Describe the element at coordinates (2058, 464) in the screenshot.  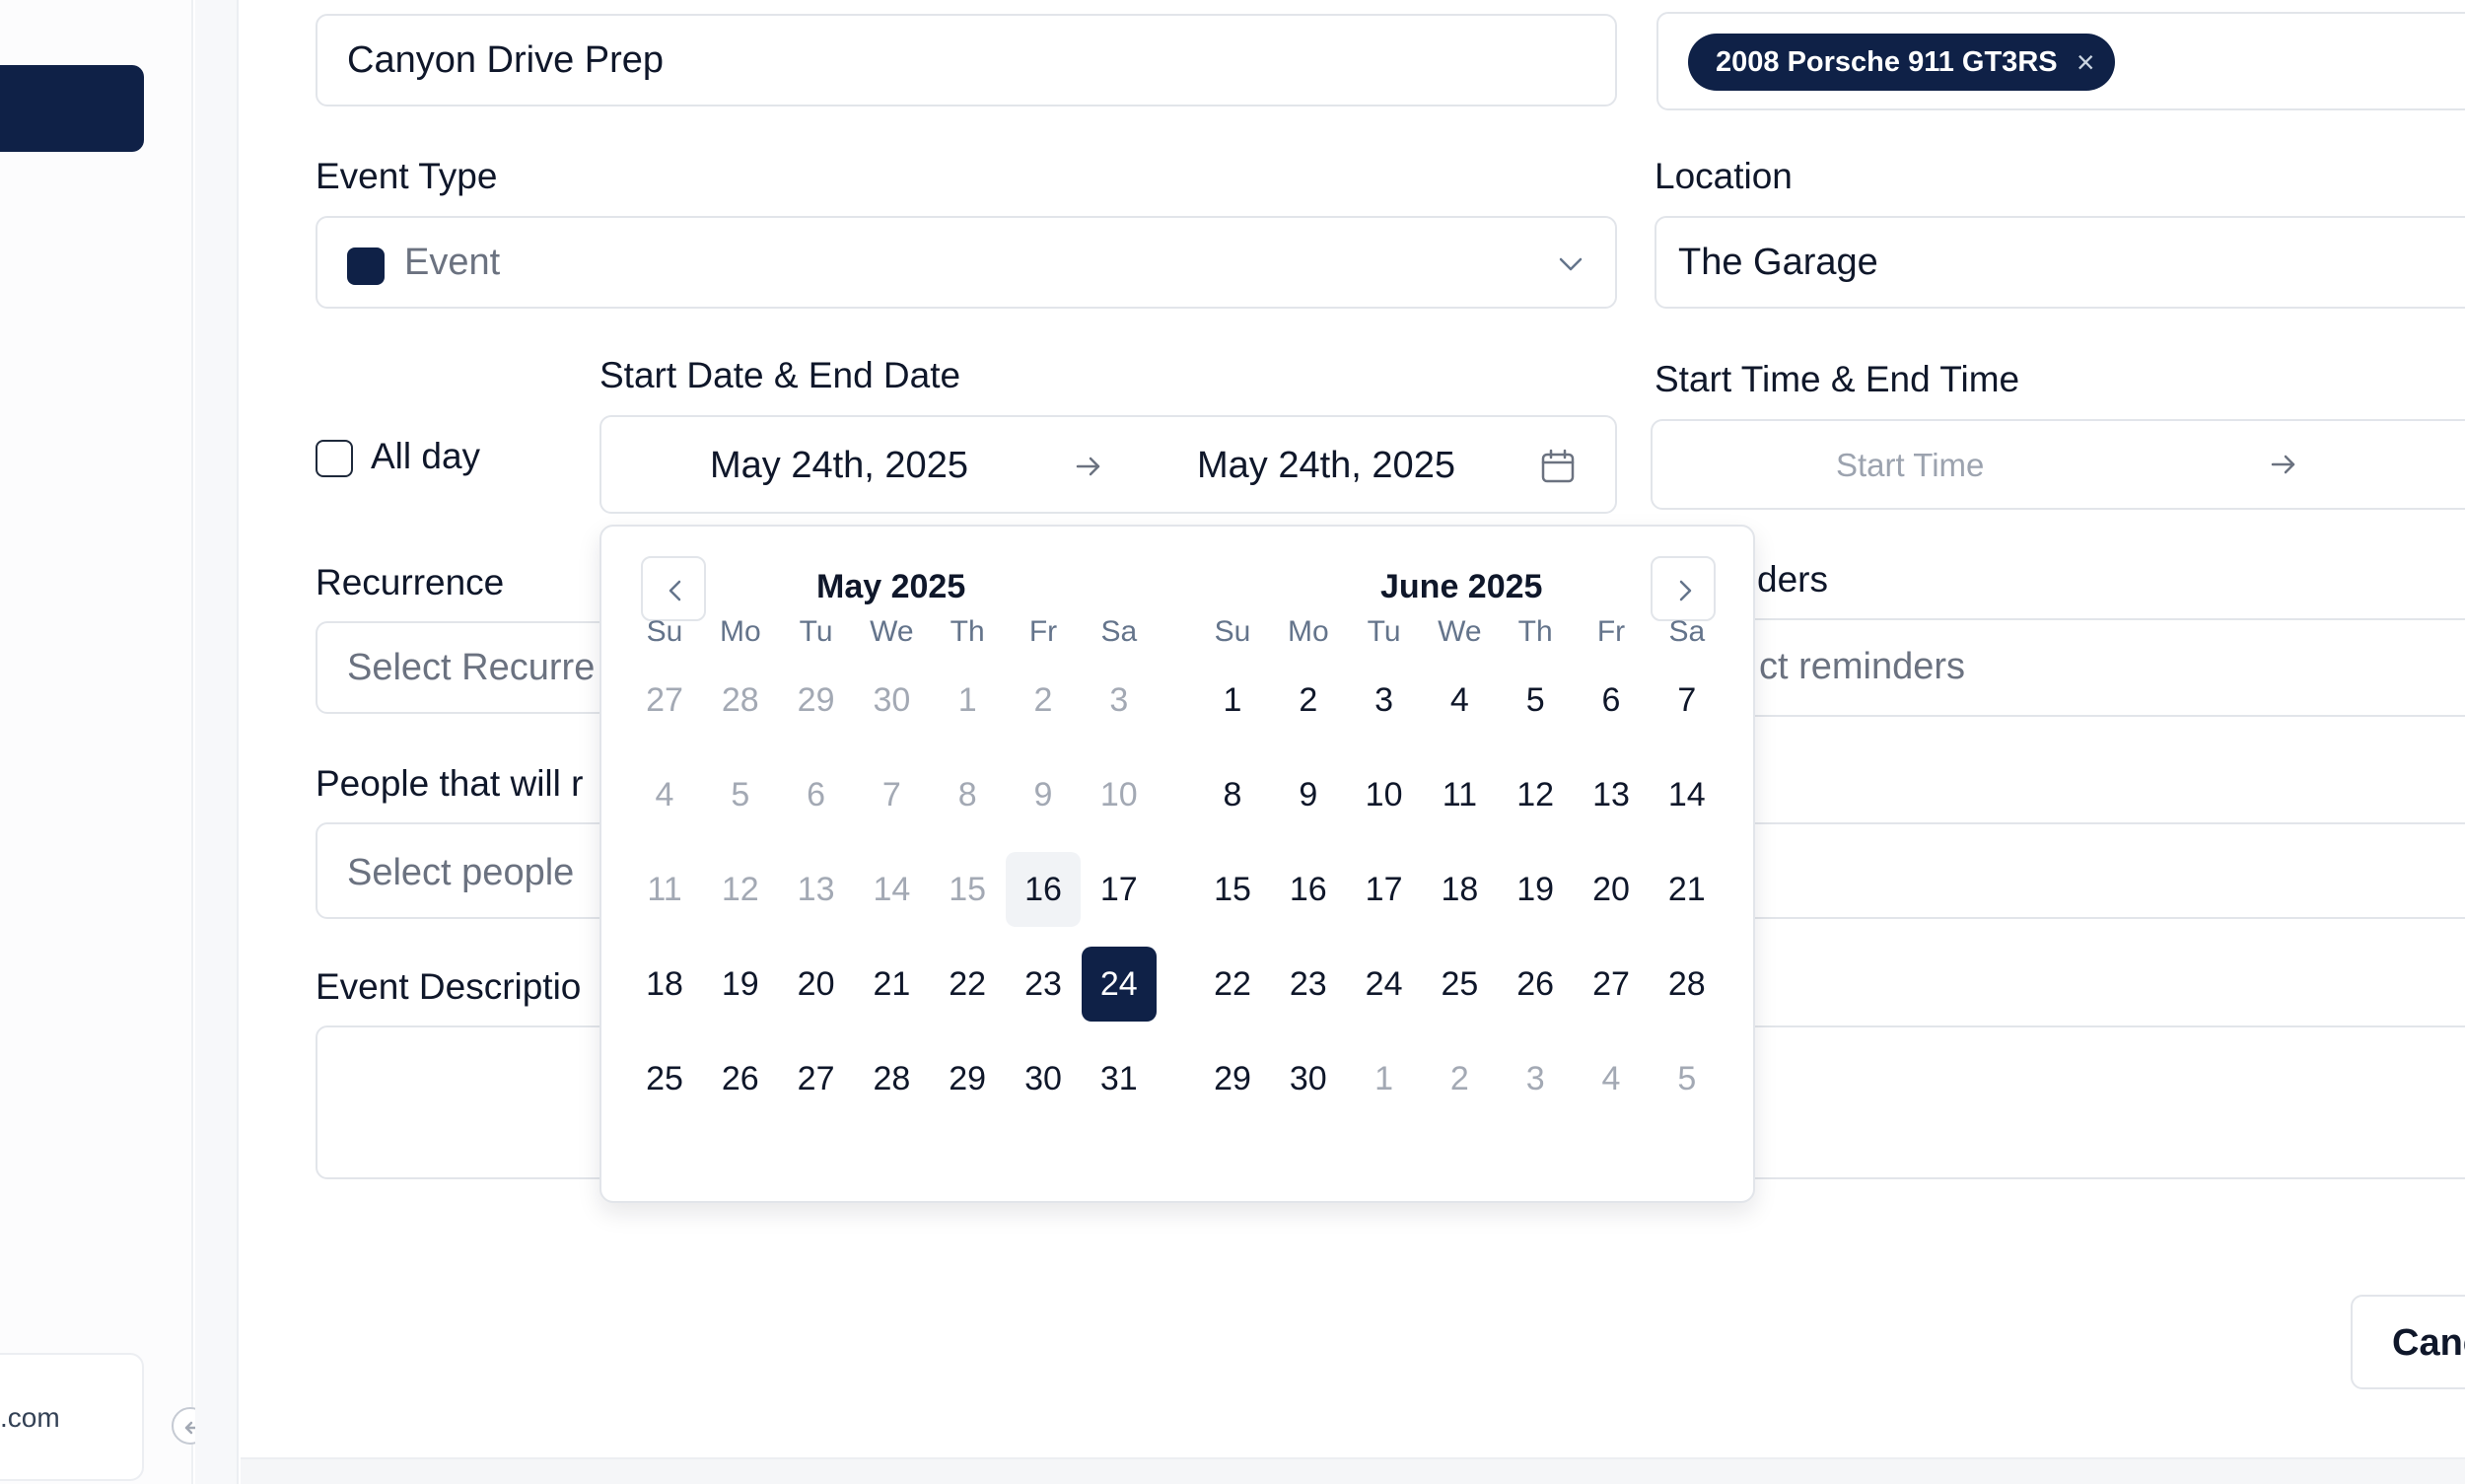
I see `time-range-input: Start Time` at that location.